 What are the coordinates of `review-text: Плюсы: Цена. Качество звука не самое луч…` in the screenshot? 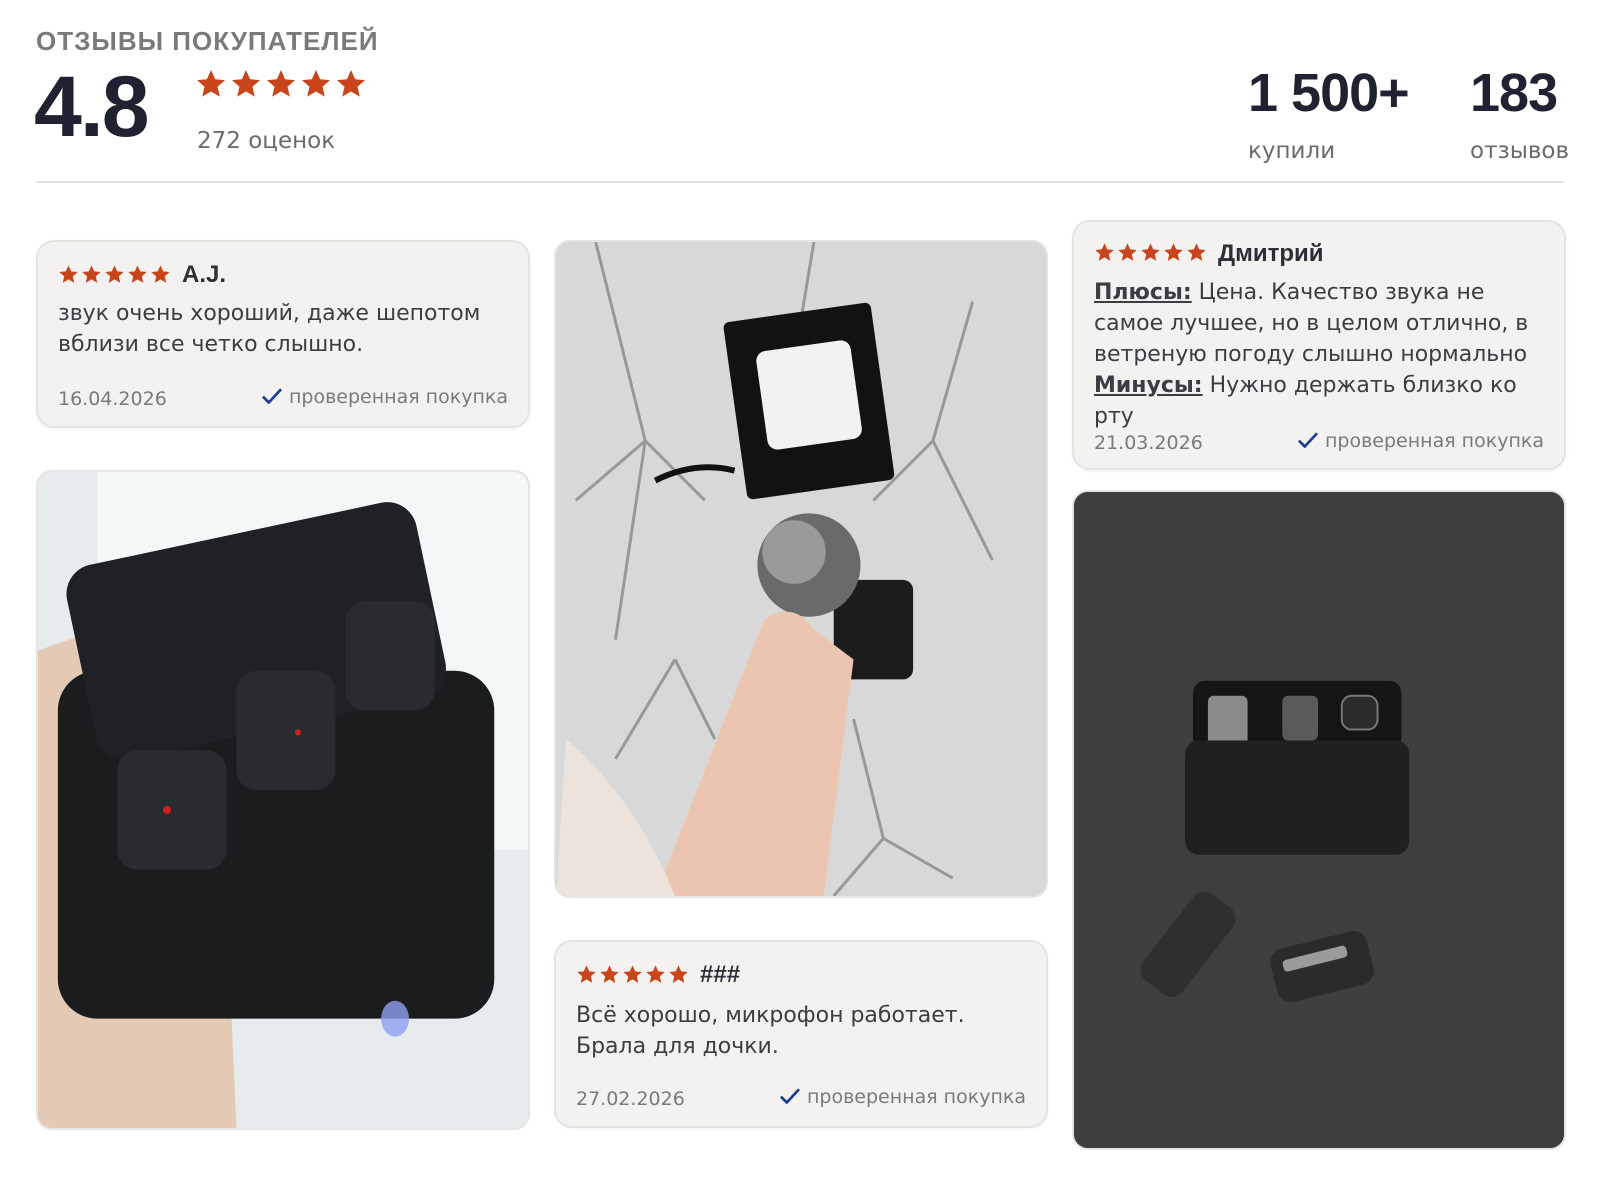 It's located at (1320, 354).